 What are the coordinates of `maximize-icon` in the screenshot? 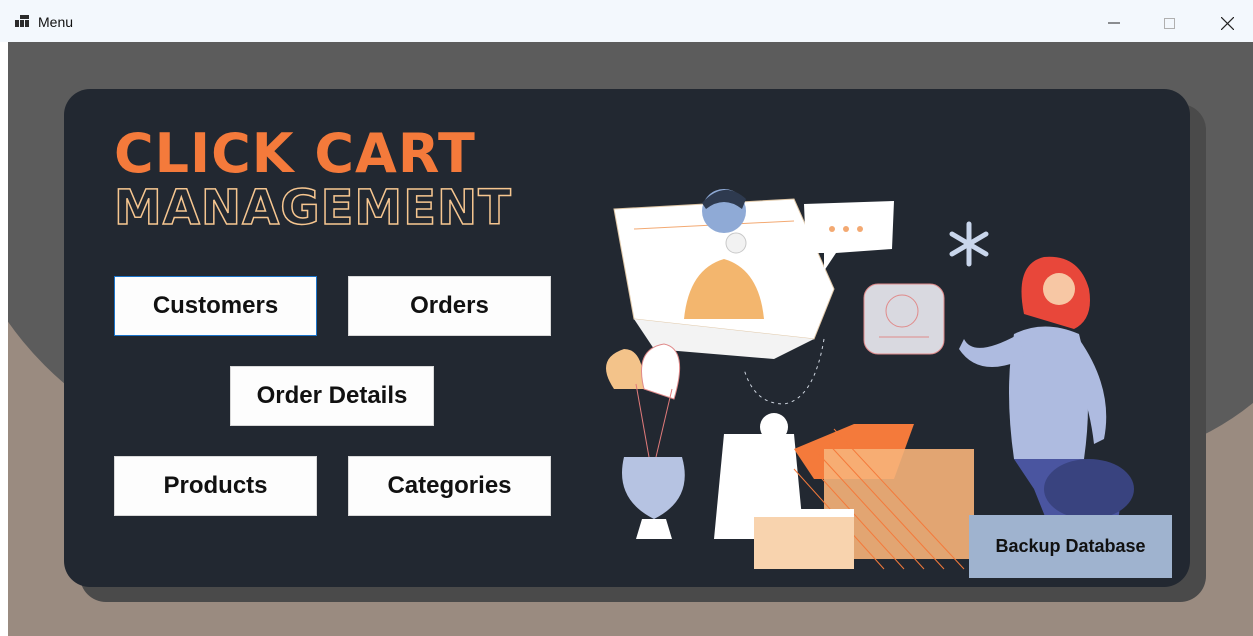 It's located at (1169, 23).